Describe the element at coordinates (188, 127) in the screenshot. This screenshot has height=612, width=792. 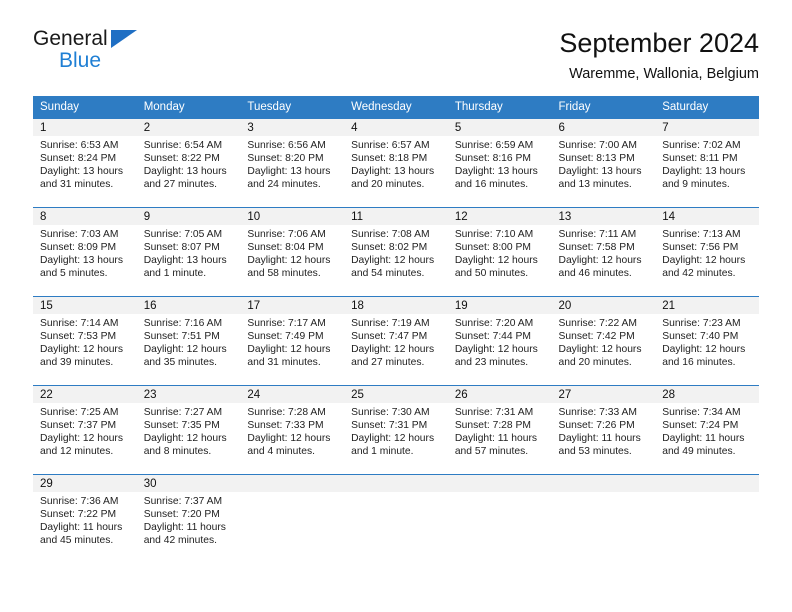
I see `day-number: 2` at that location.